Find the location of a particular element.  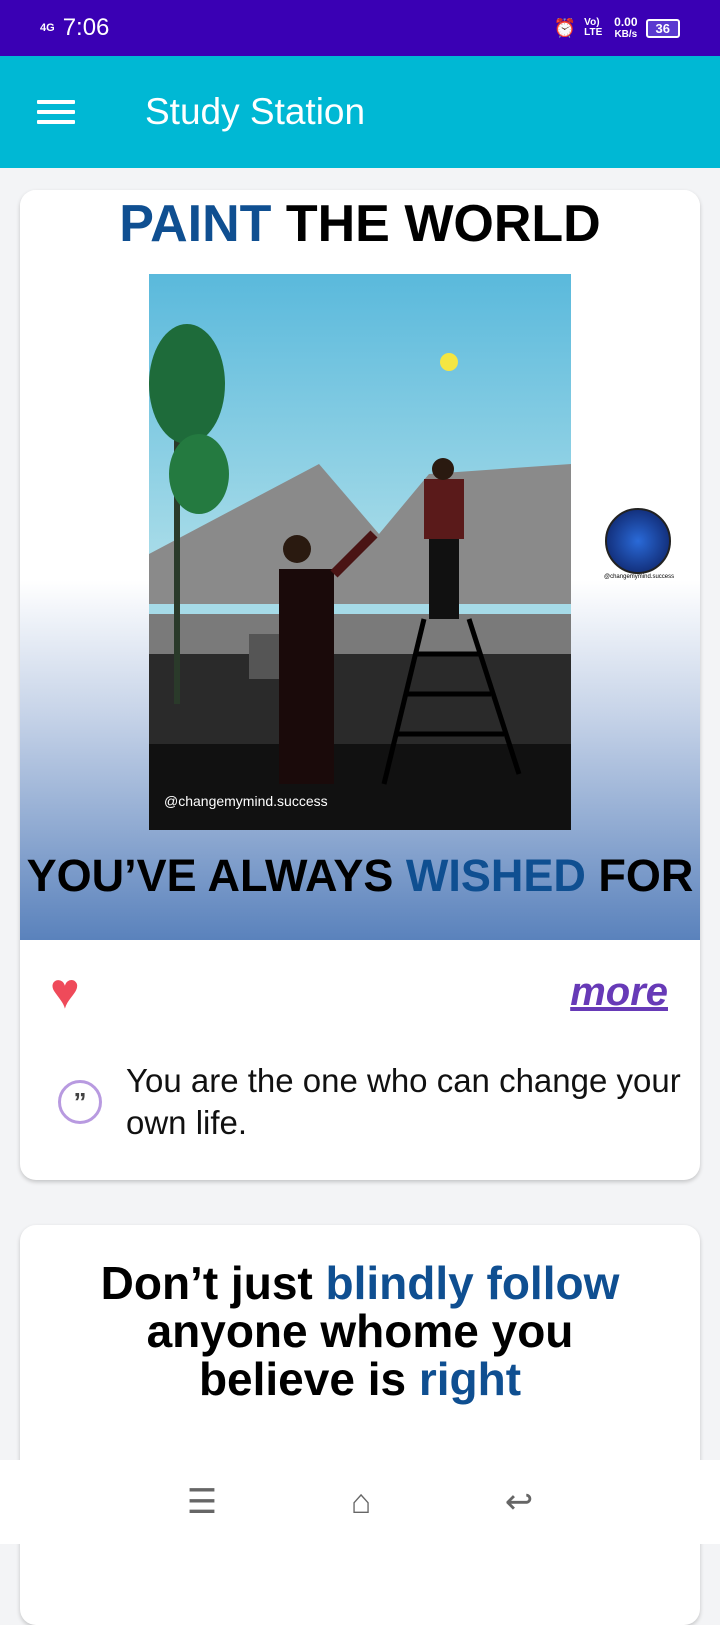

alarm-icon: ⏰ is located at coordinates (565, 27).